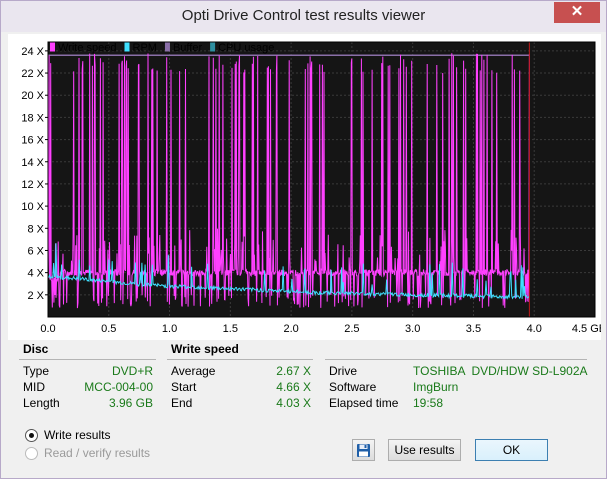  I want to click on title-bar: Opti Drive Control test results viewer ✕, so click(303, 16).